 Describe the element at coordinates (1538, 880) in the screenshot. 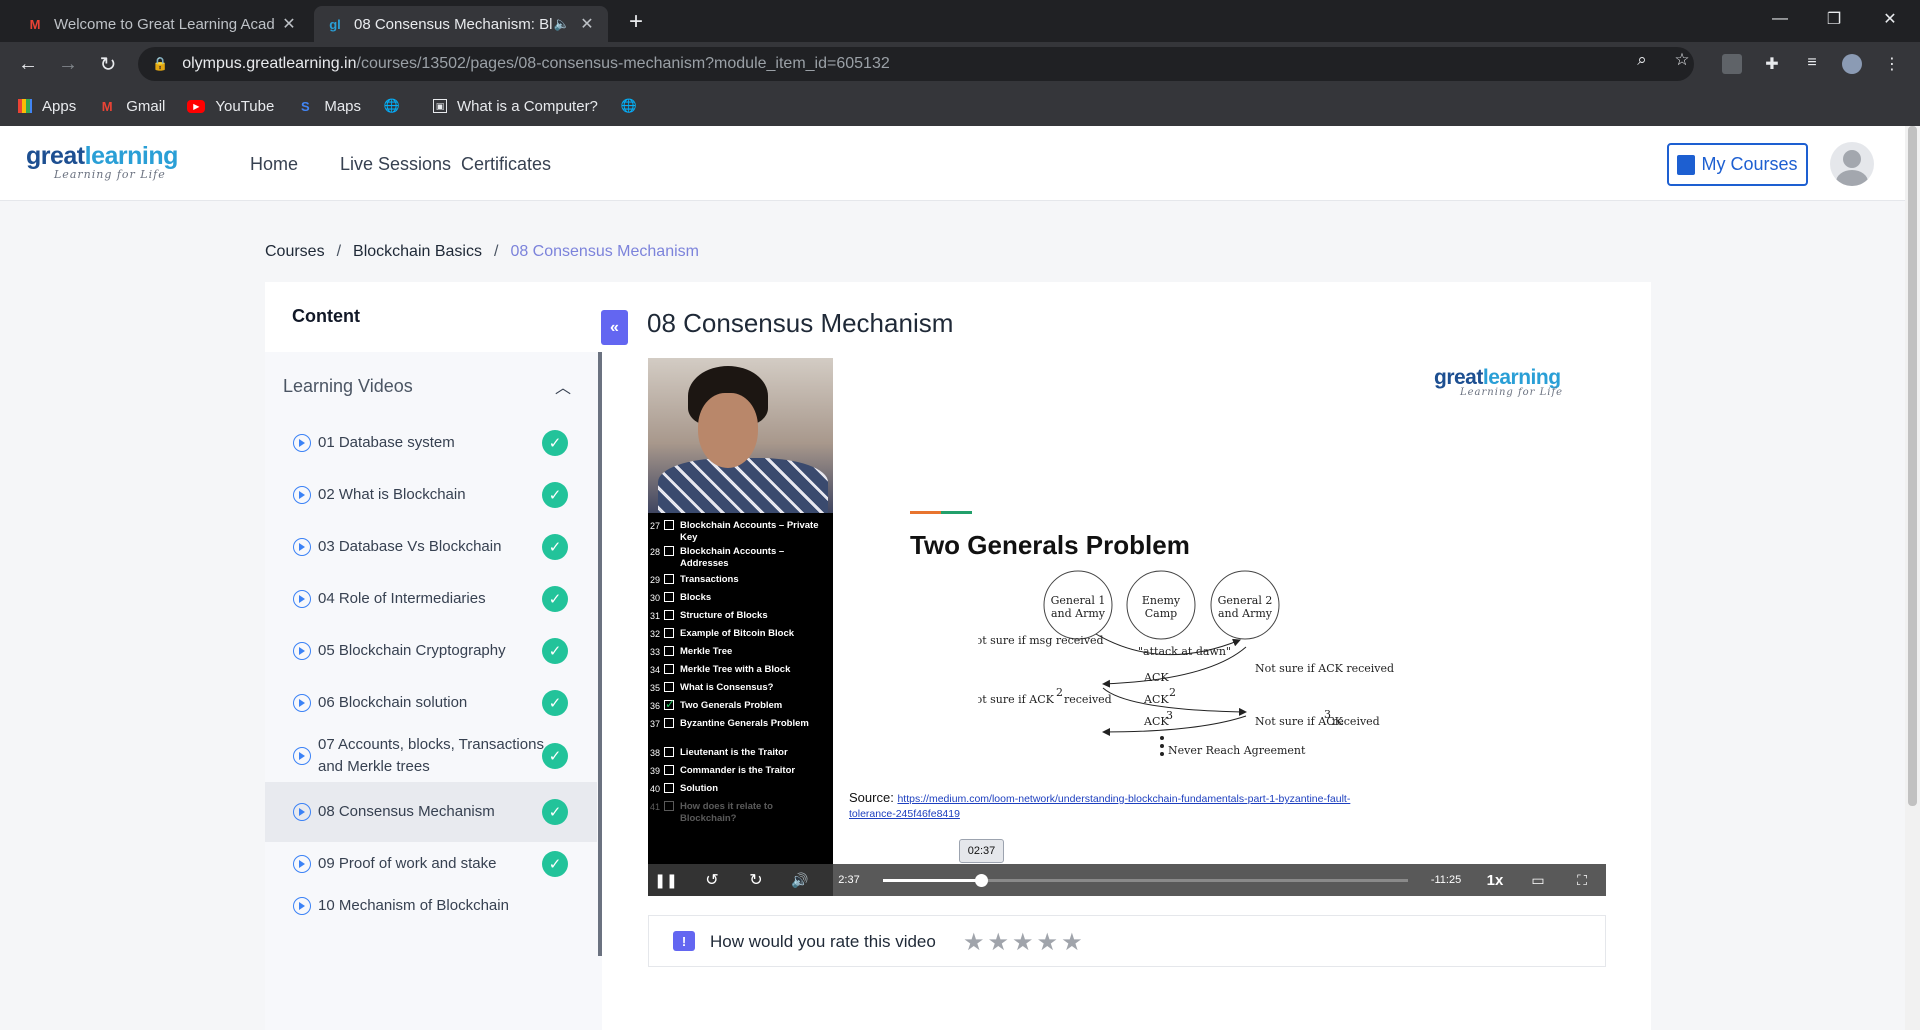

I see `captions-icon: ▭` at that location.